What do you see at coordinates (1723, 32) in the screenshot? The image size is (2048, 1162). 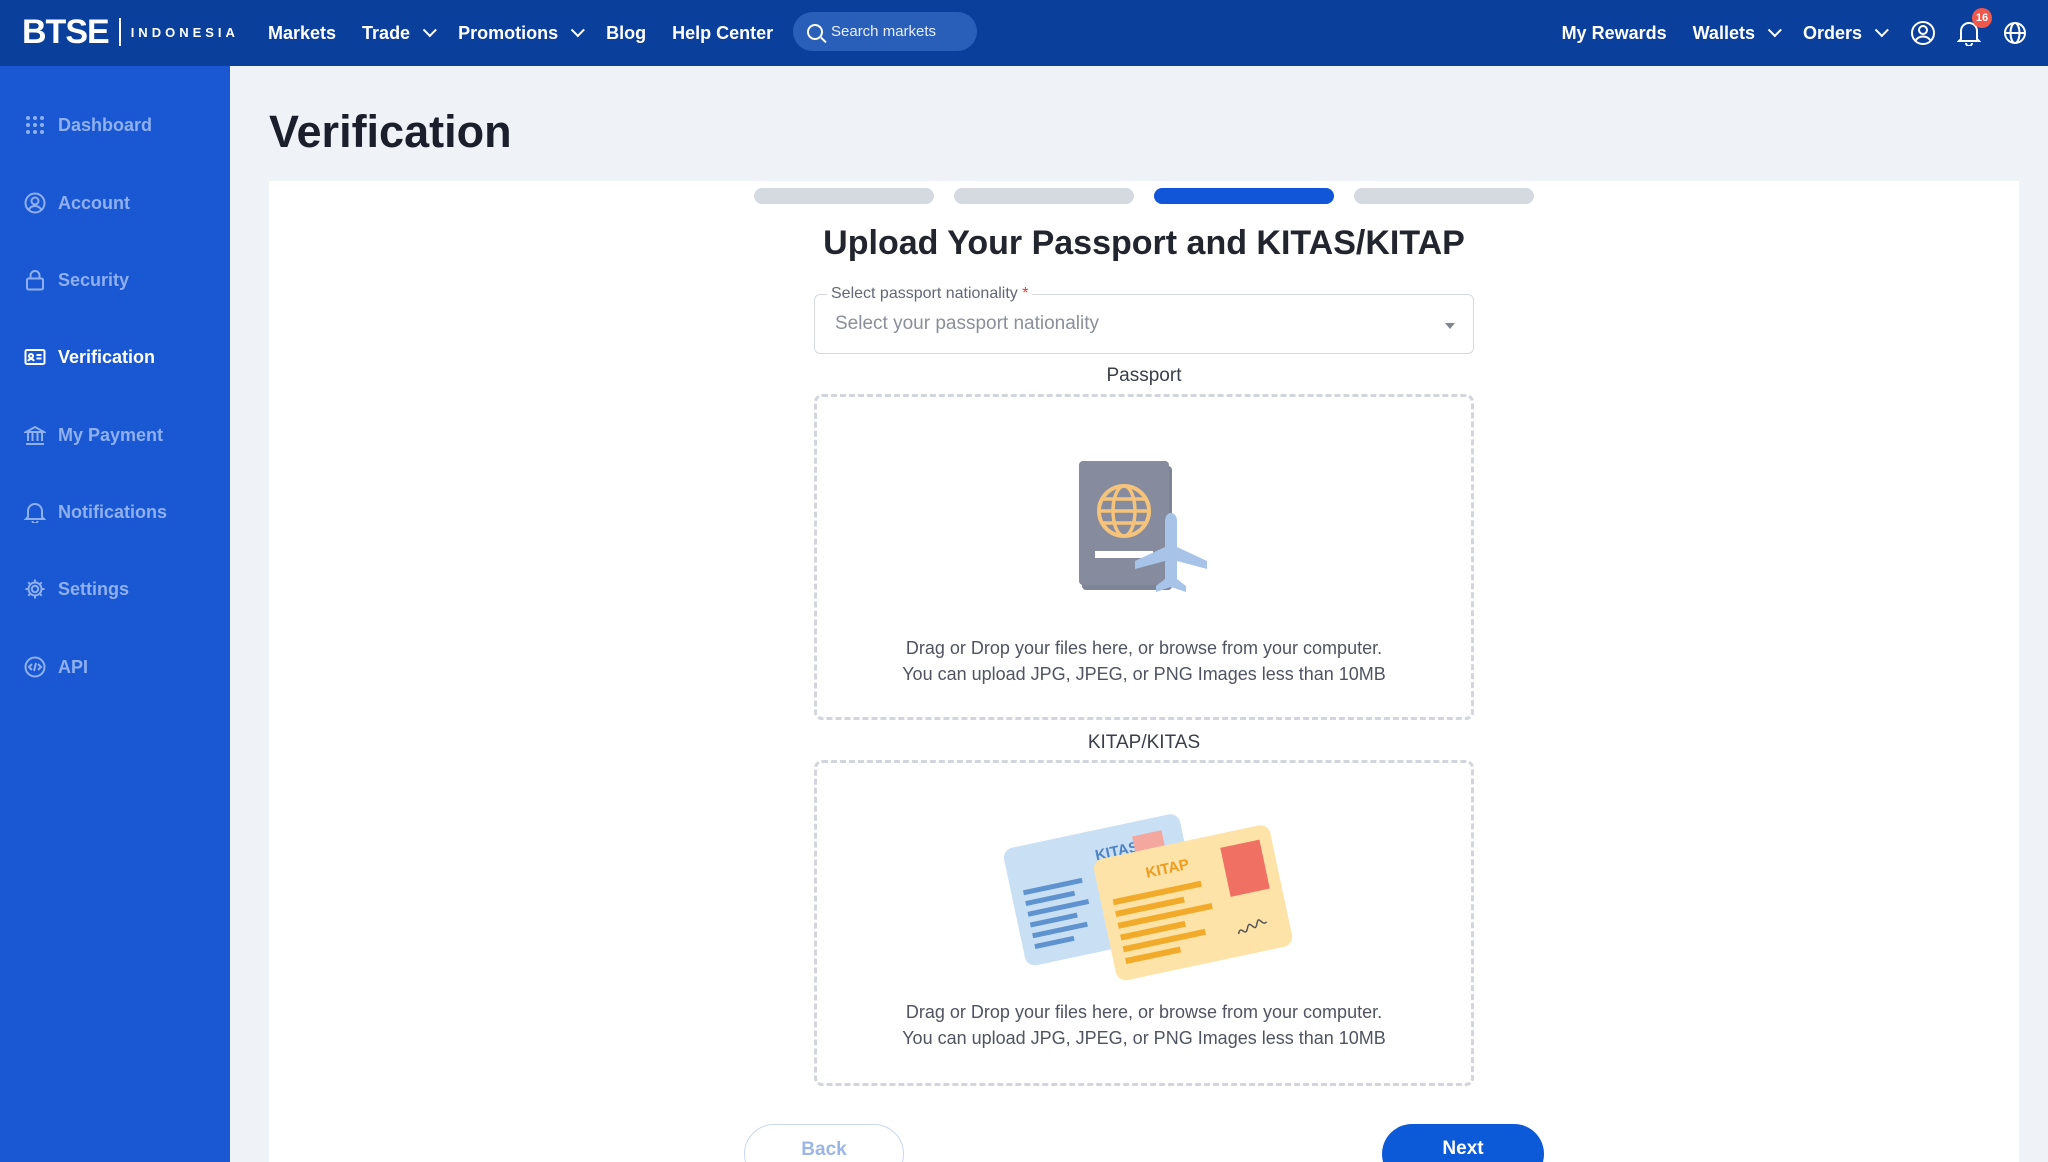 I see `nav-wallets-label: Wallets` at bounding box center [1723, 32].